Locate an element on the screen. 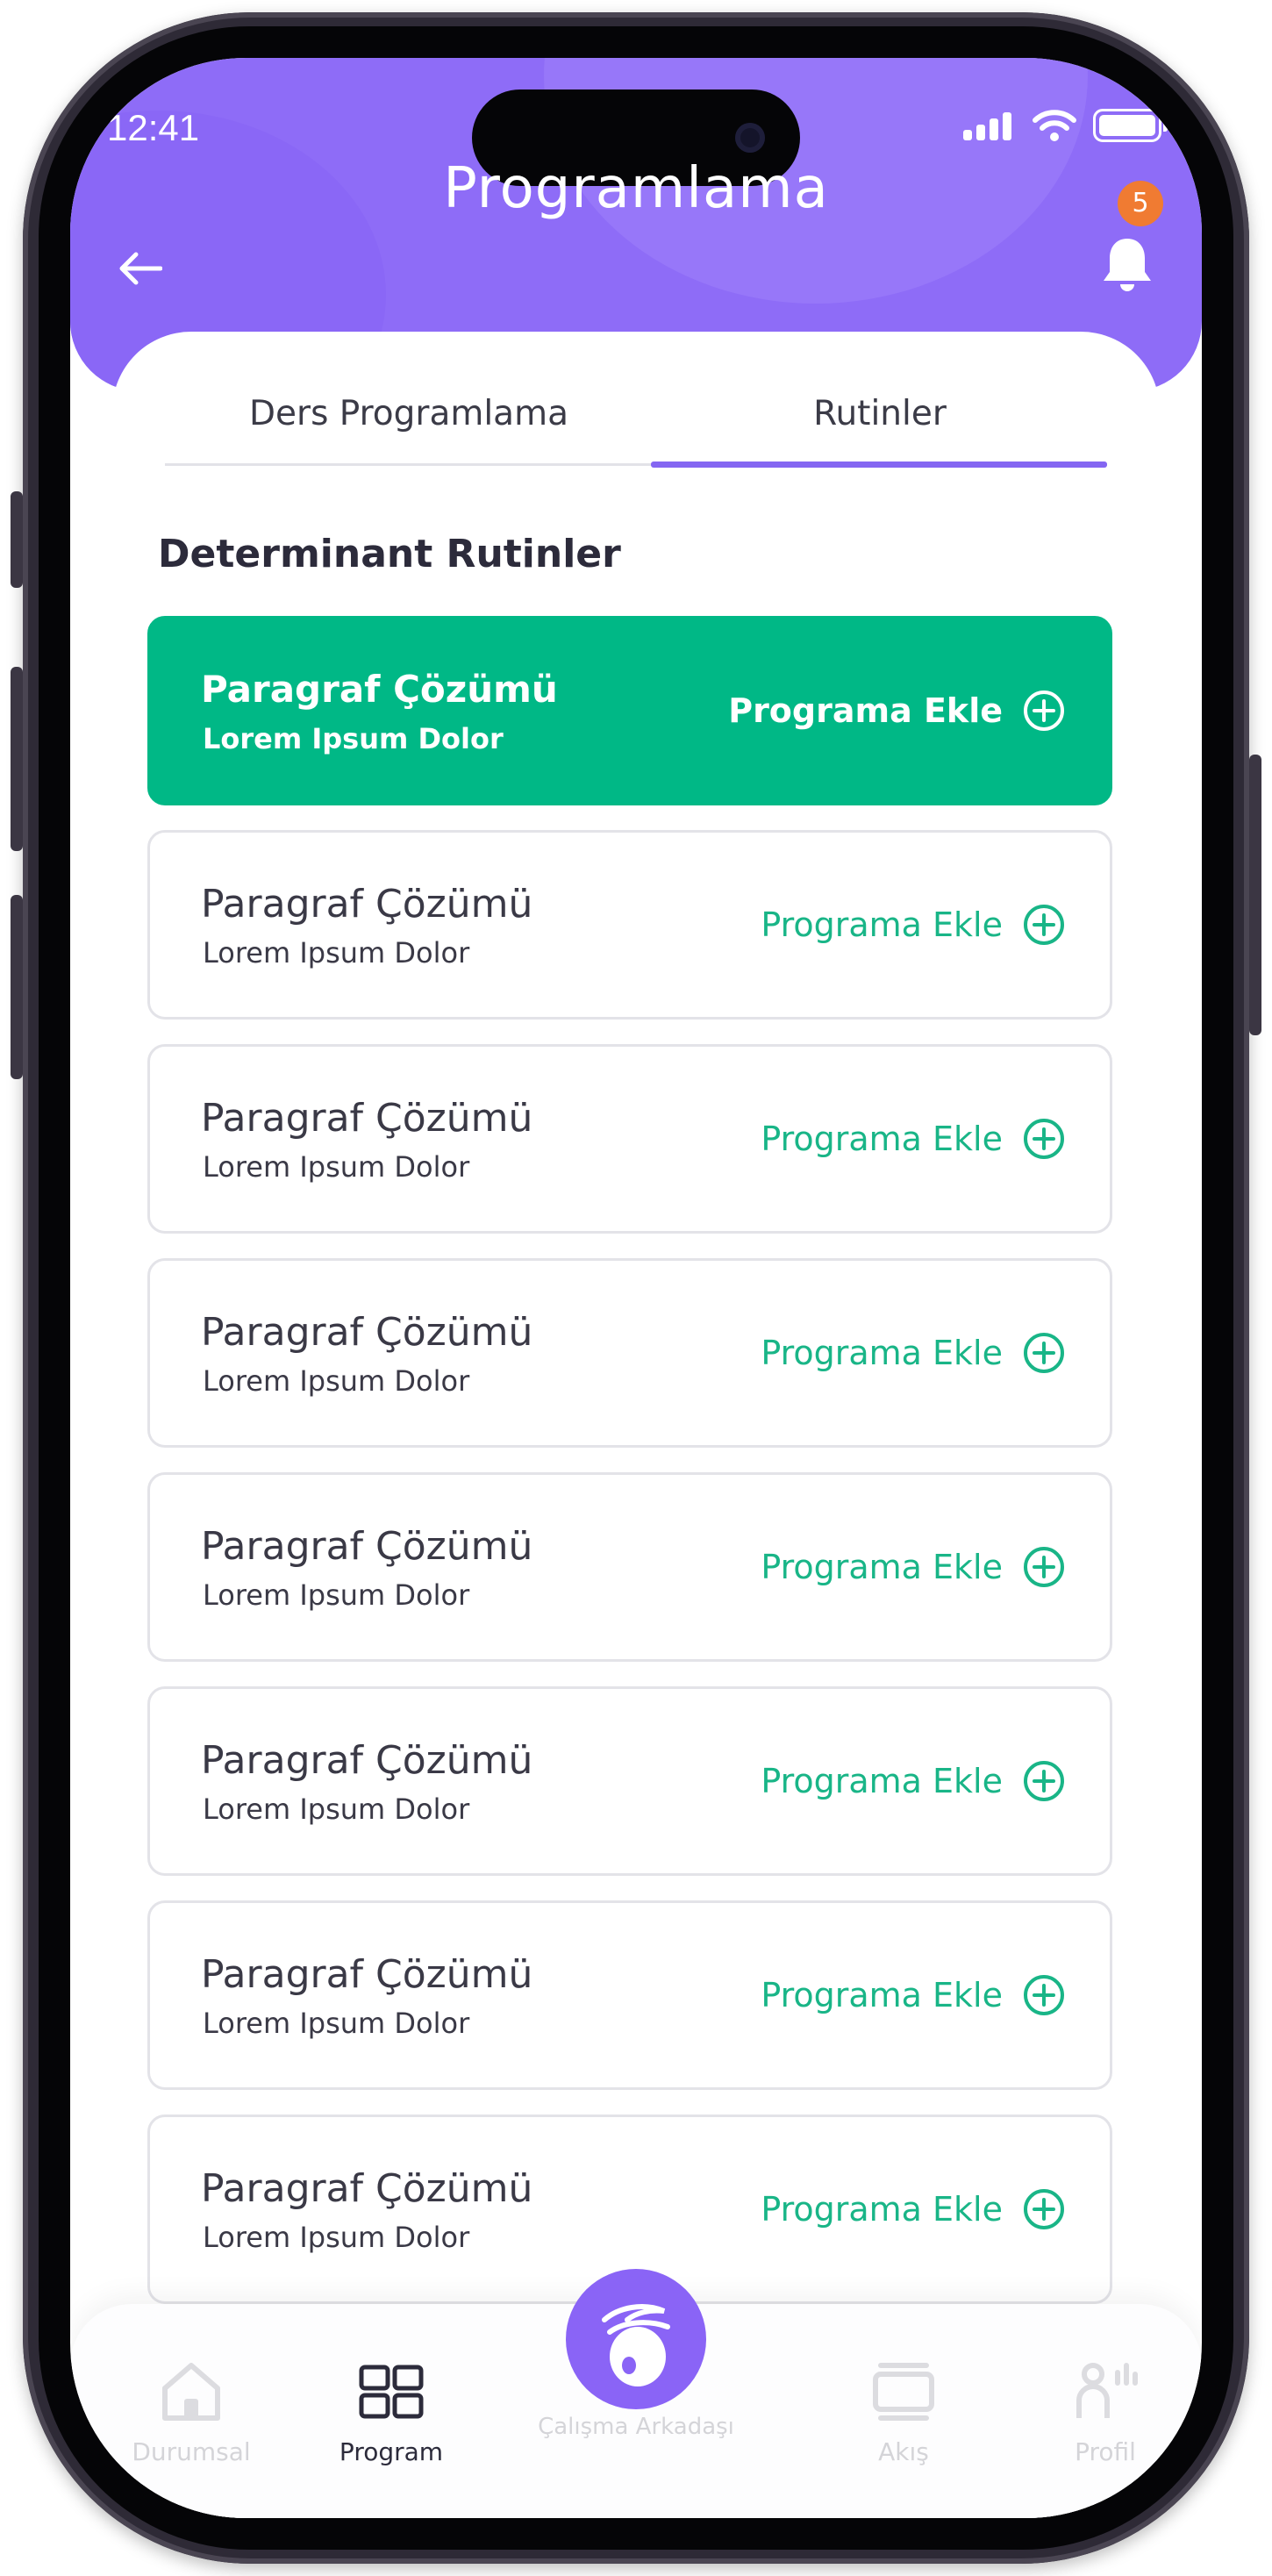  bell-icon is located at coordinates (1127, 265).